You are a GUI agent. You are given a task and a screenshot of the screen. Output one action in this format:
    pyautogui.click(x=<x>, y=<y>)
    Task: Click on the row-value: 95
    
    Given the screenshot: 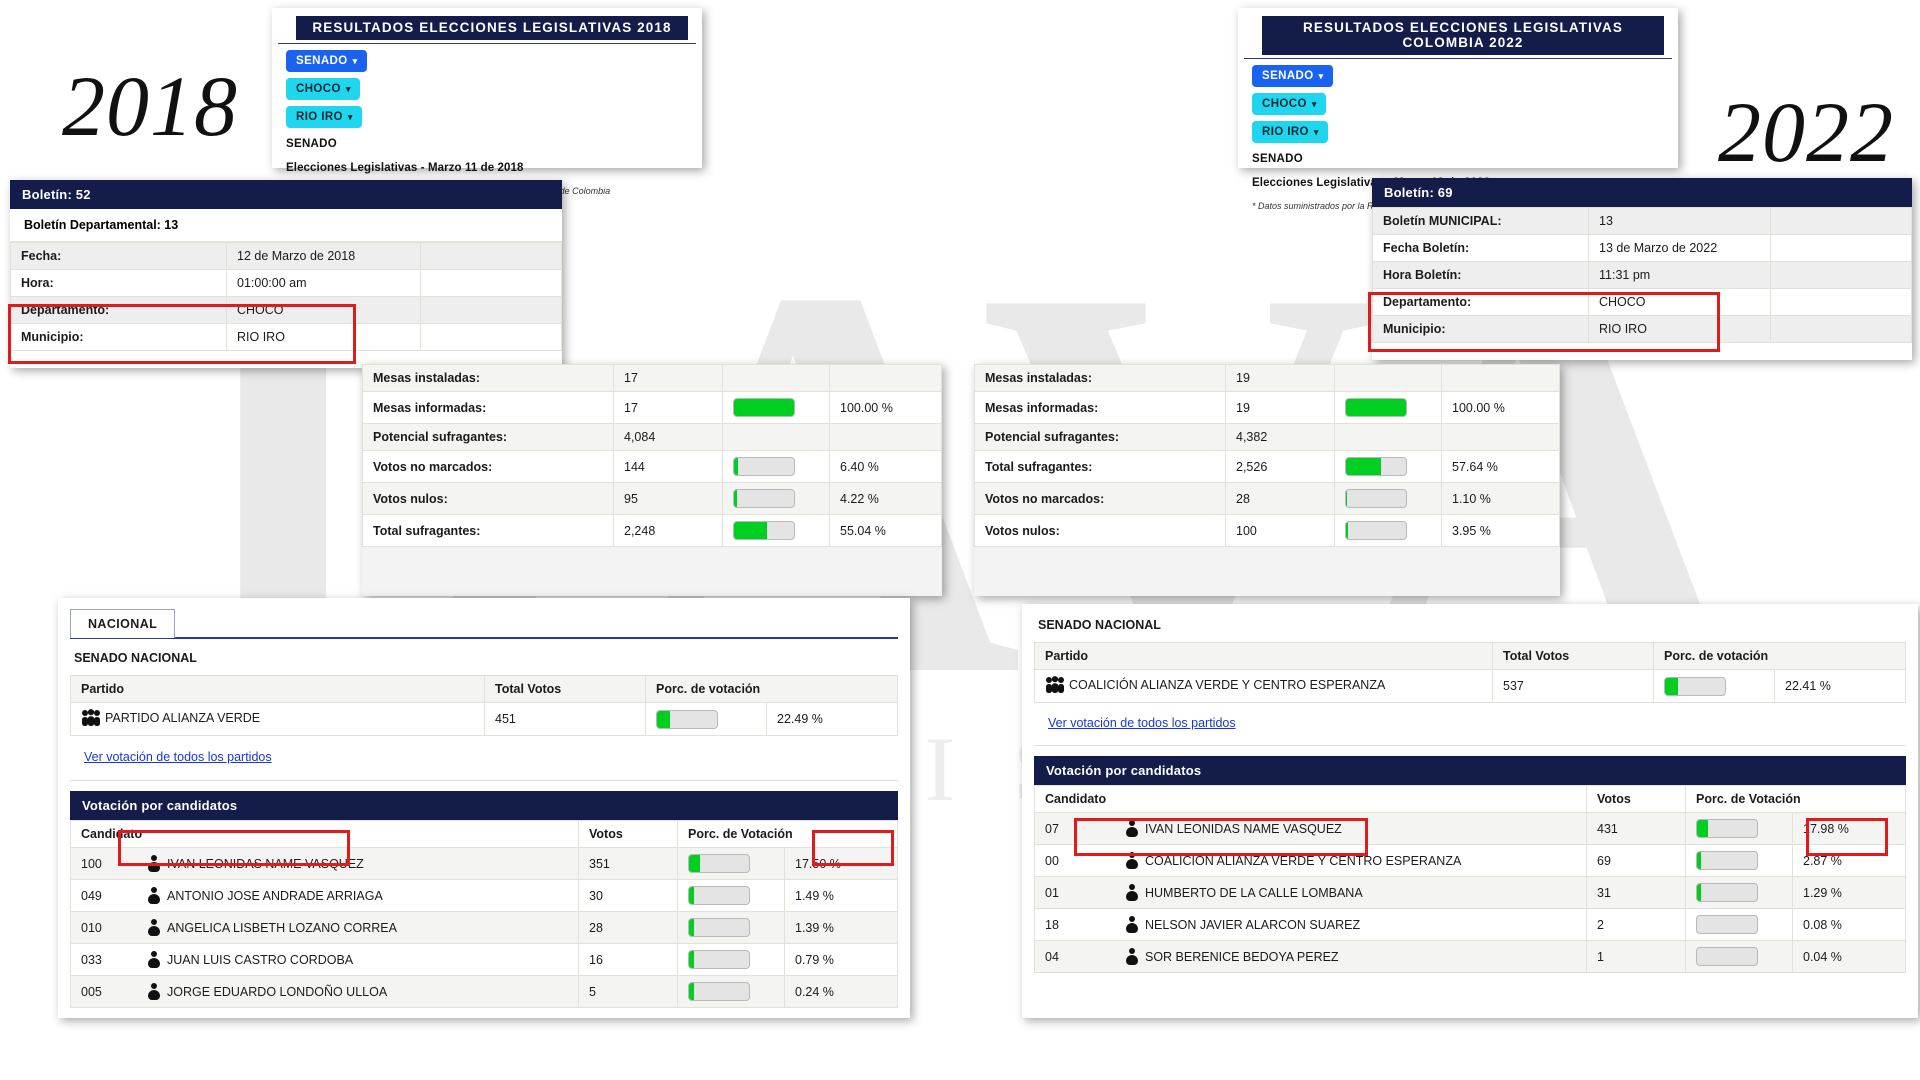 What is the action you would take?
    pyautogui.click(x=668, y=498)
    